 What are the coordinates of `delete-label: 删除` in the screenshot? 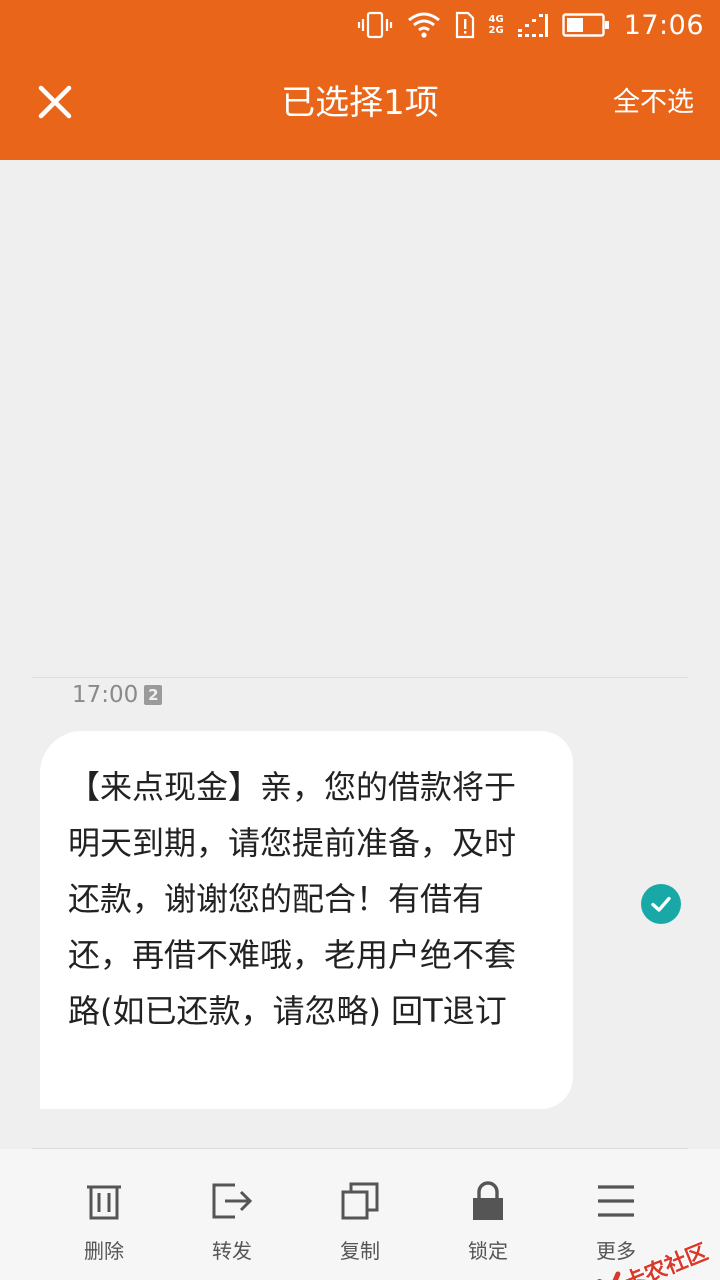 It's located at (104, 1251).